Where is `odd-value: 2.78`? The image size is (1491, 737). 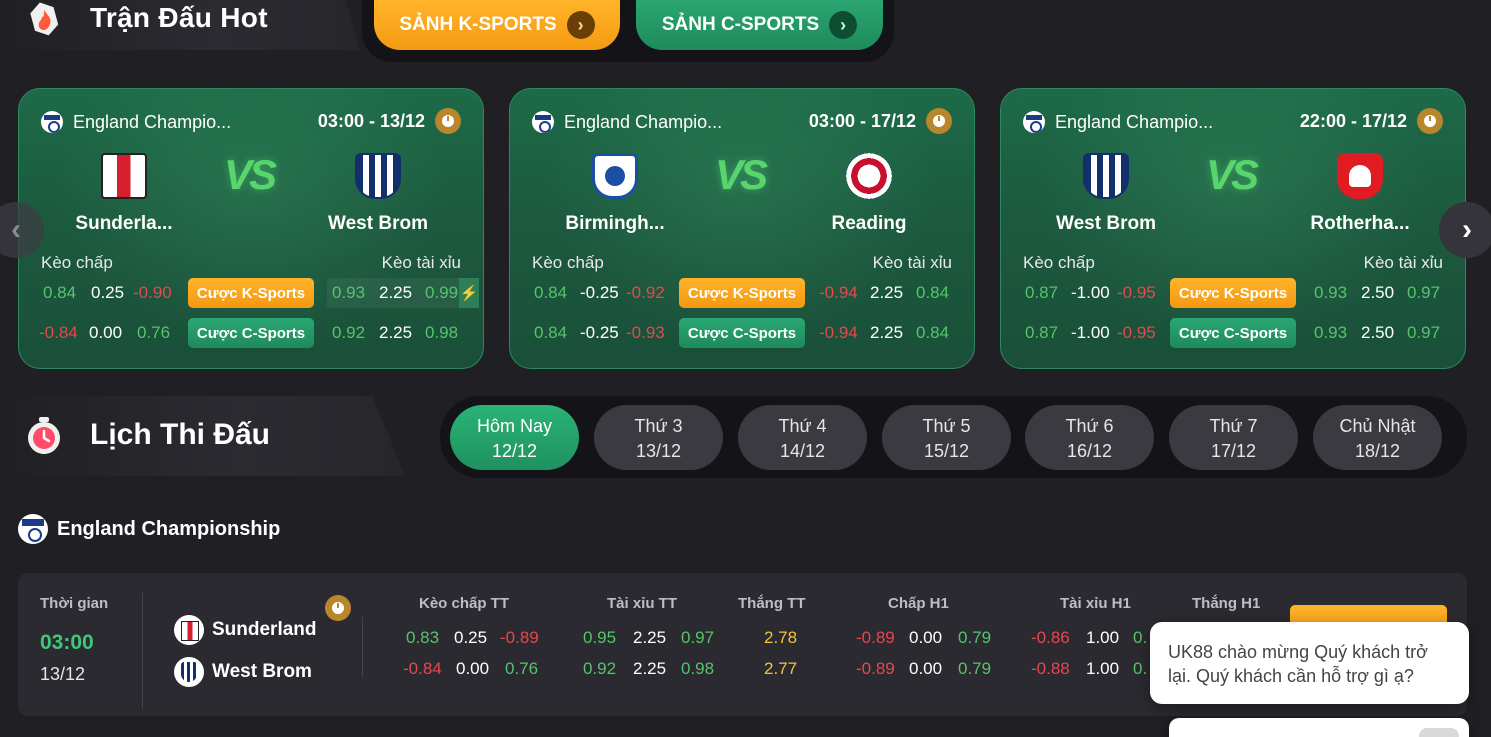
odd-value: 2.78 is located at coordinates (780, 638).